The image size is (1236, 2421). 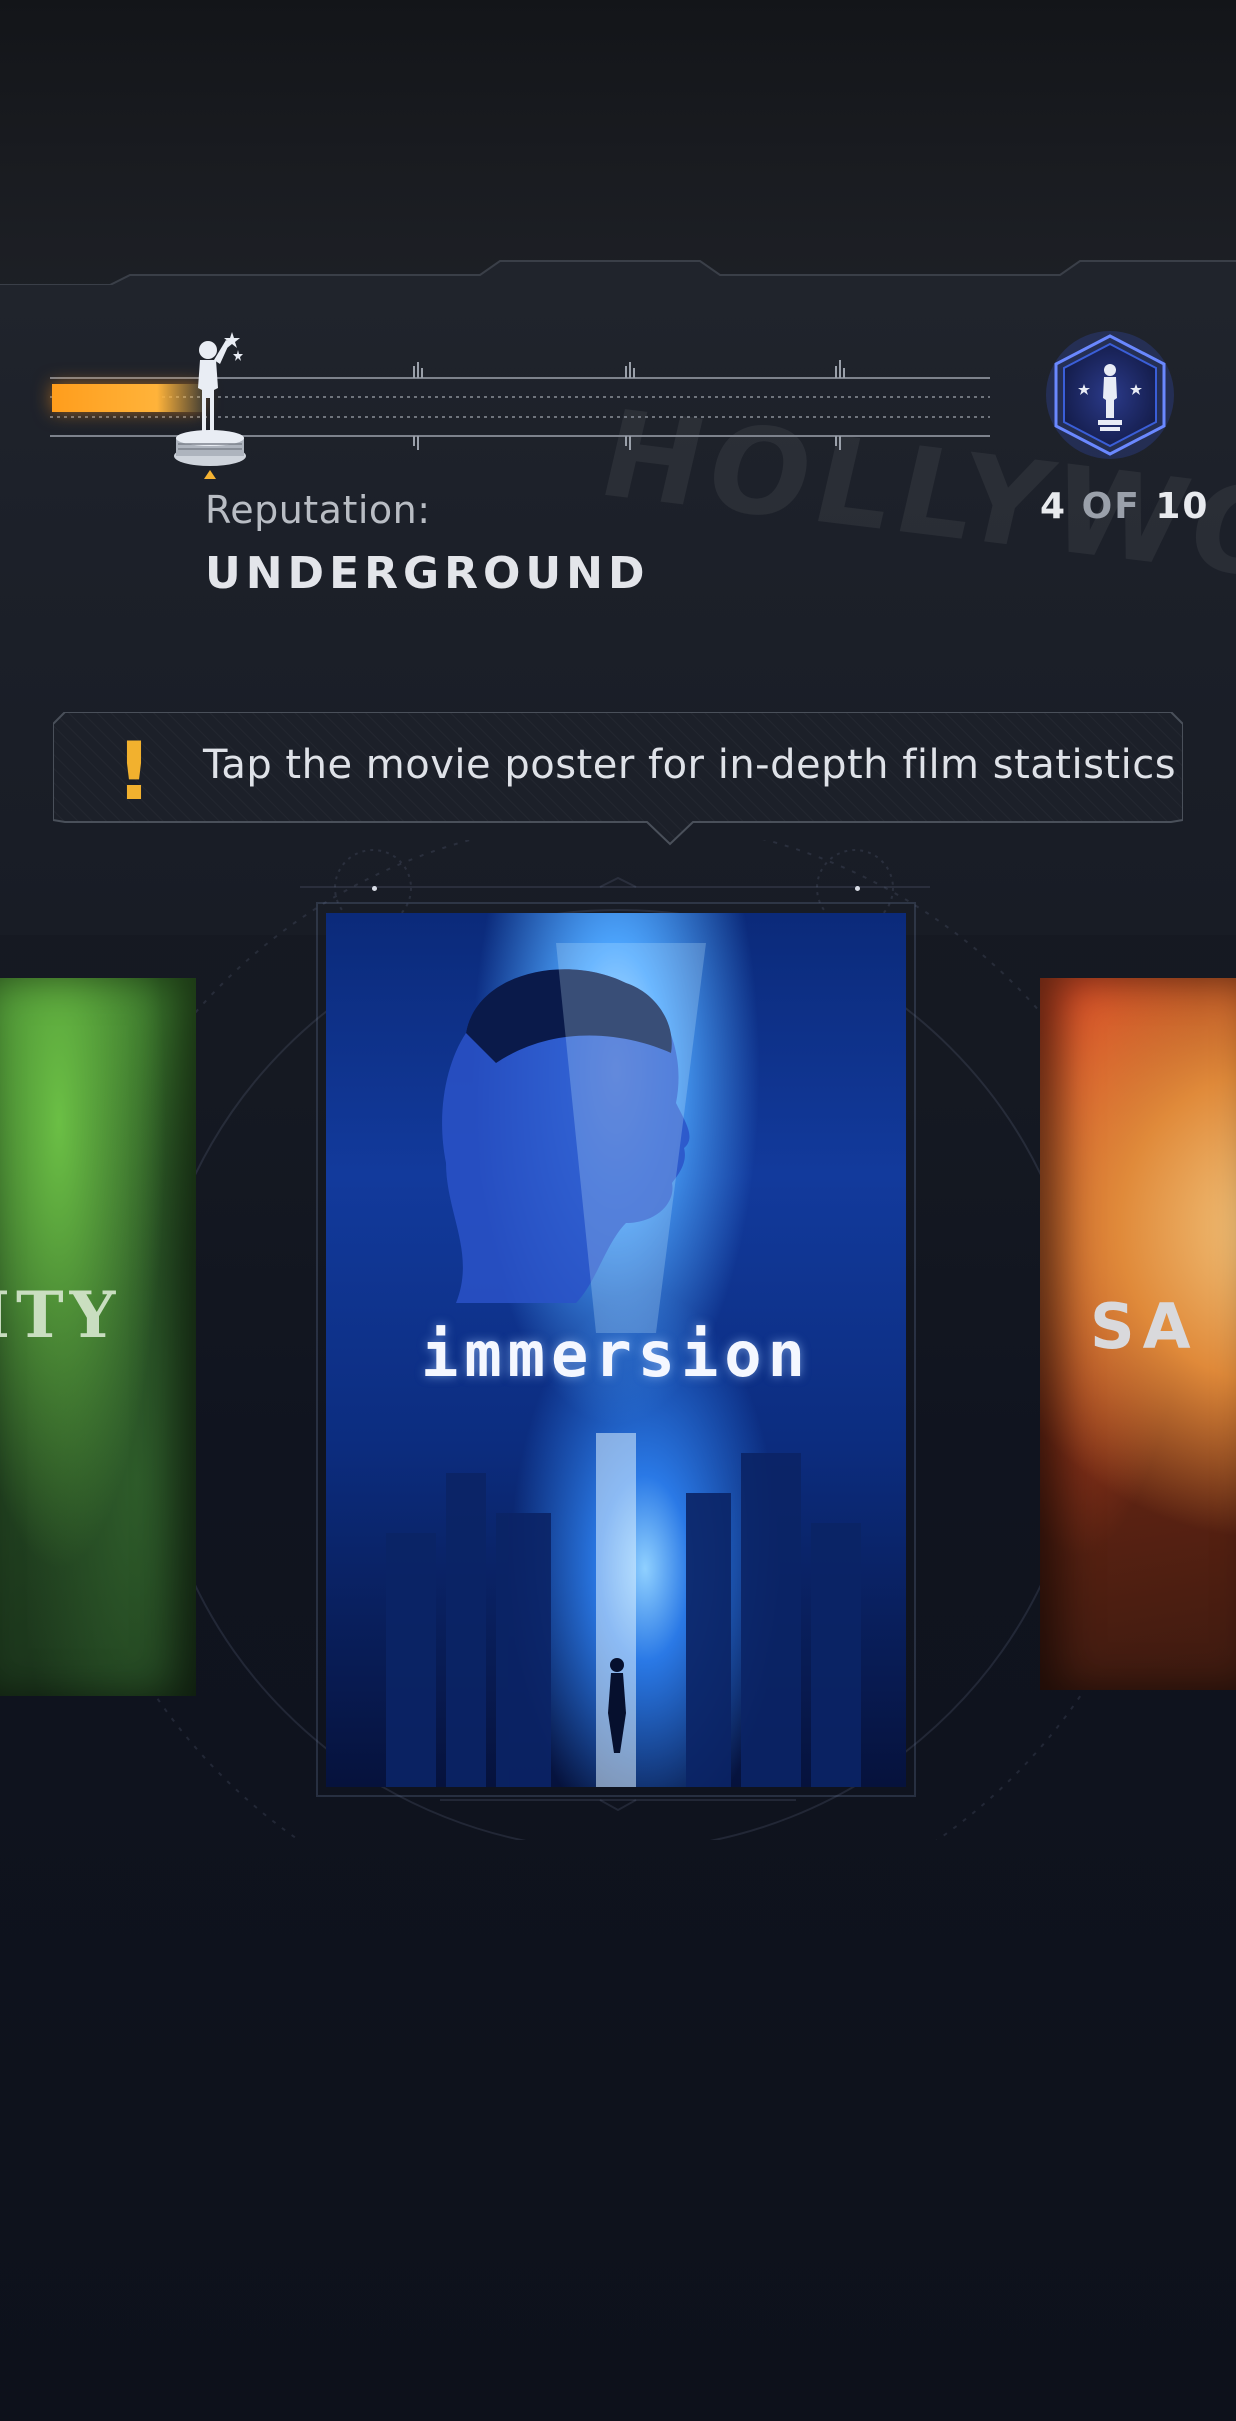 I want to click on oscar-badge-icon, so click(x=1110, y=395).